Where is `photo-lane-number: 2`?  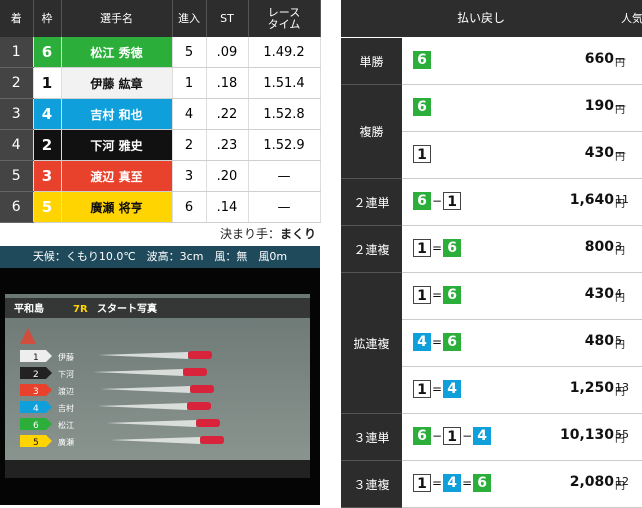
photo-lane-number: 2 is located at coordinates (36, 375).